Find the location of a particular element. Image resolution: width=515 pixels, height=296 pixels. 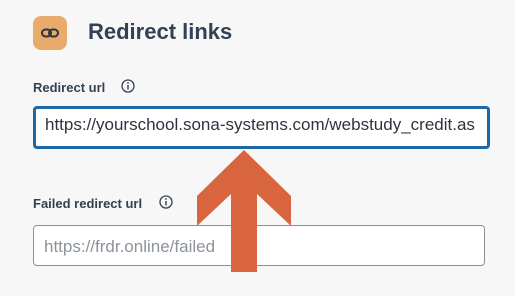

link-icon is located at coordinates (50, 33).